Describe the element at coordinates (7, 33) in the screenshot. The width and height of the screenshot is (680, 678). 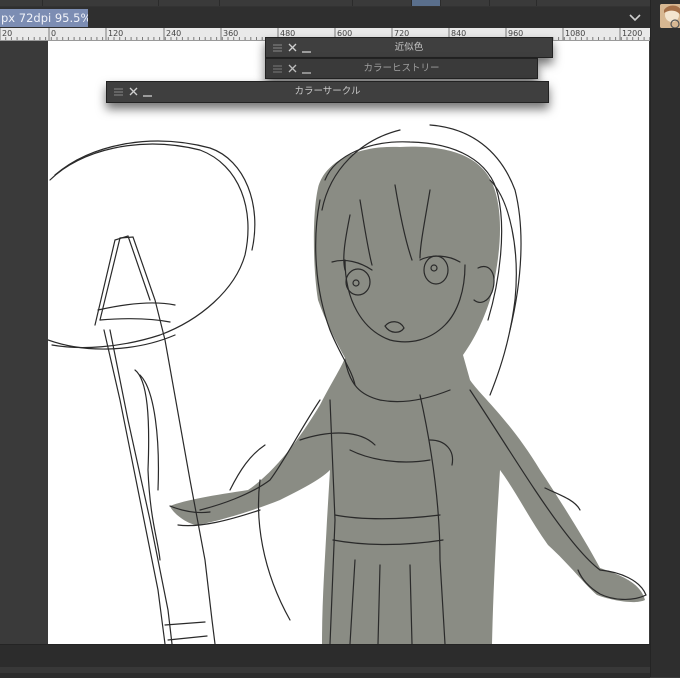
I see `ruler-label: 20` at that location.